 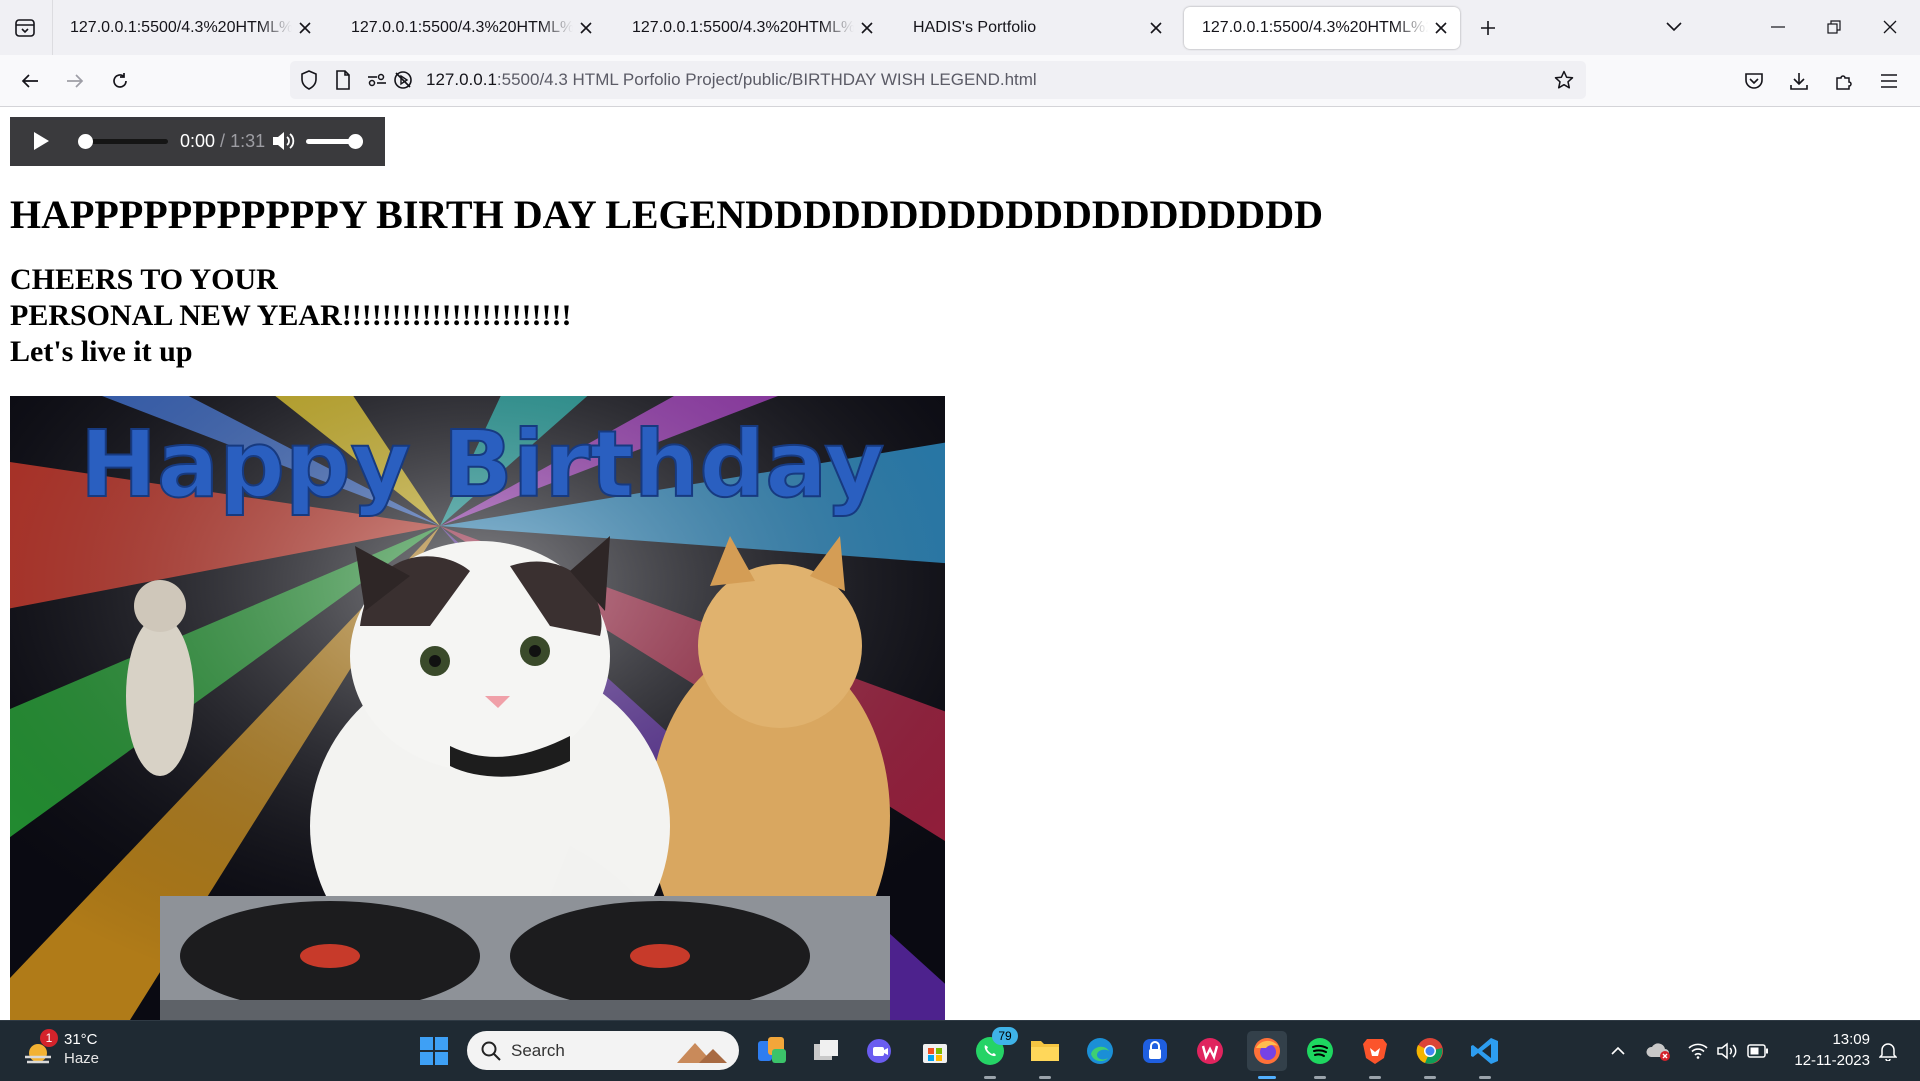 I want to click on download-icon, so click(x=1799, y=81).